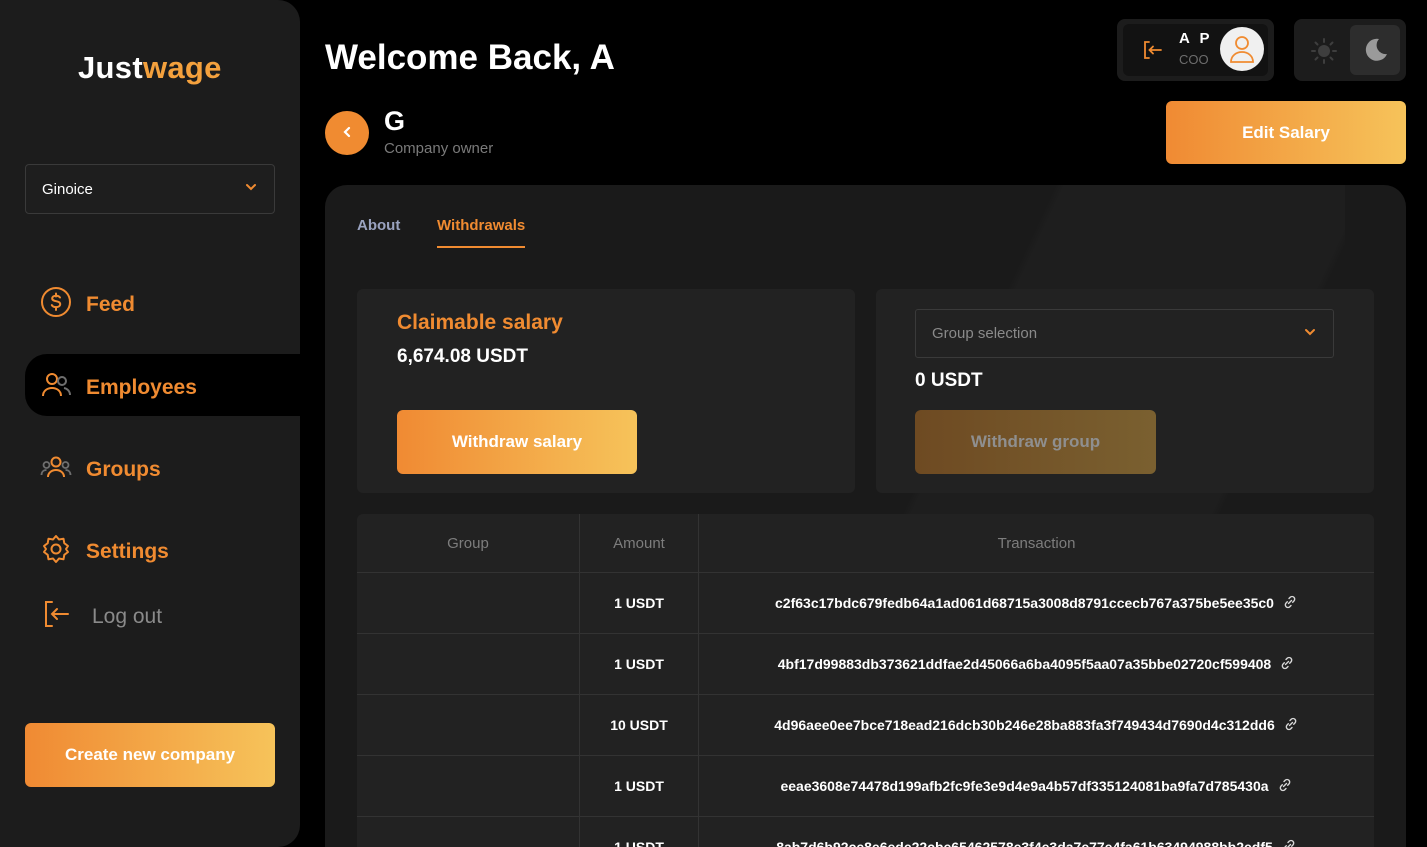  I want to click on sidebar-item-label: Groups, so click(123, 469).